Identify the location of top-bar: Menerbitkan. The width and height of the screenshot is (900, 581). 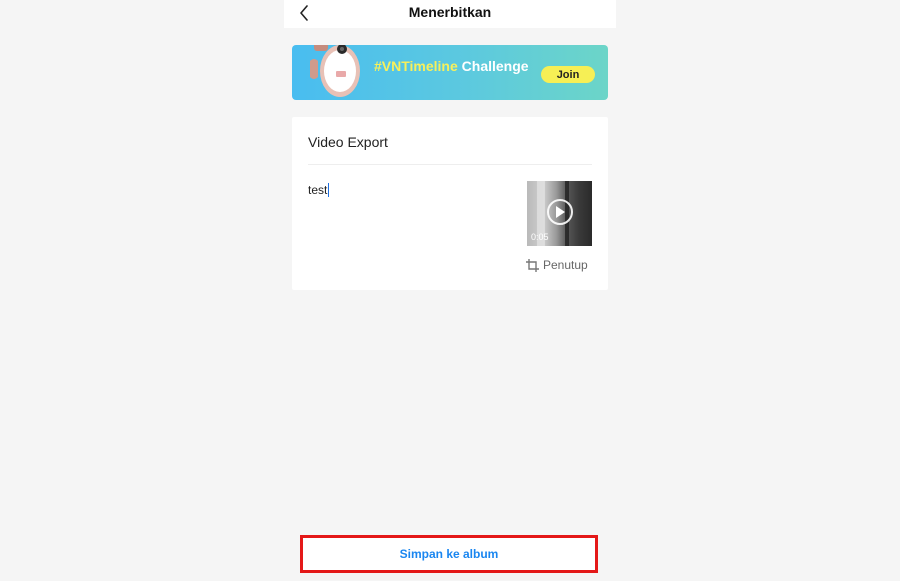
(450, 14).